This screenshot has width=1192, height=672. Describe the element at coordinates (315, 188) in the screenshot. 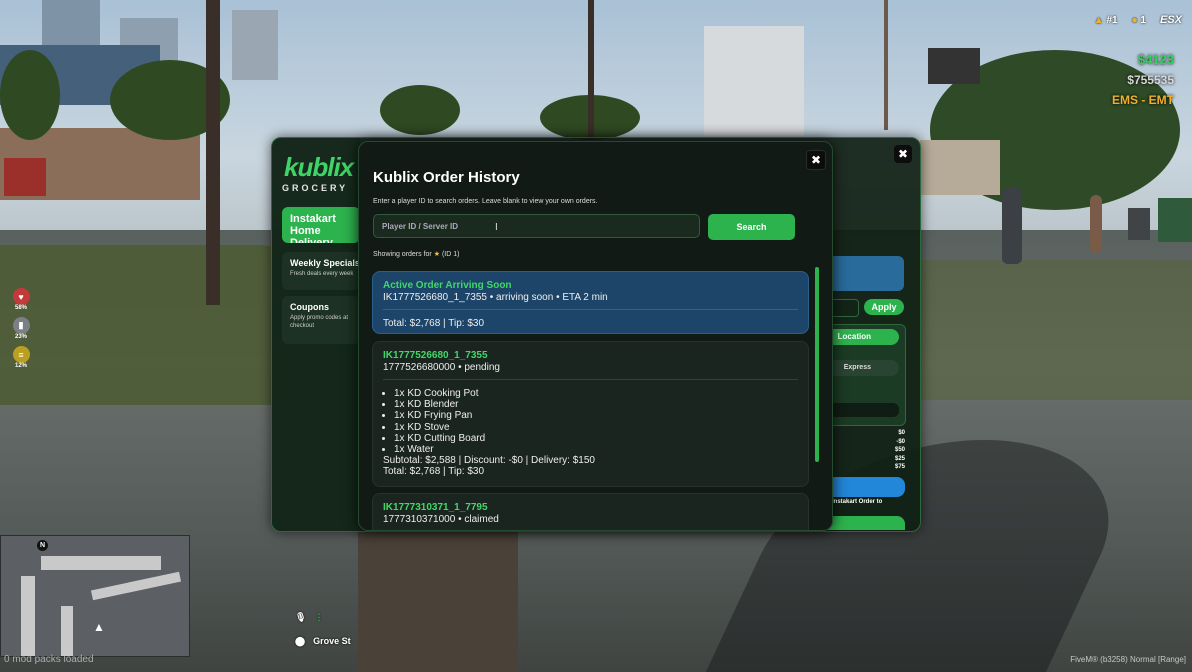

I see `kublix-logo-subtitle: GROCERY` at that location.